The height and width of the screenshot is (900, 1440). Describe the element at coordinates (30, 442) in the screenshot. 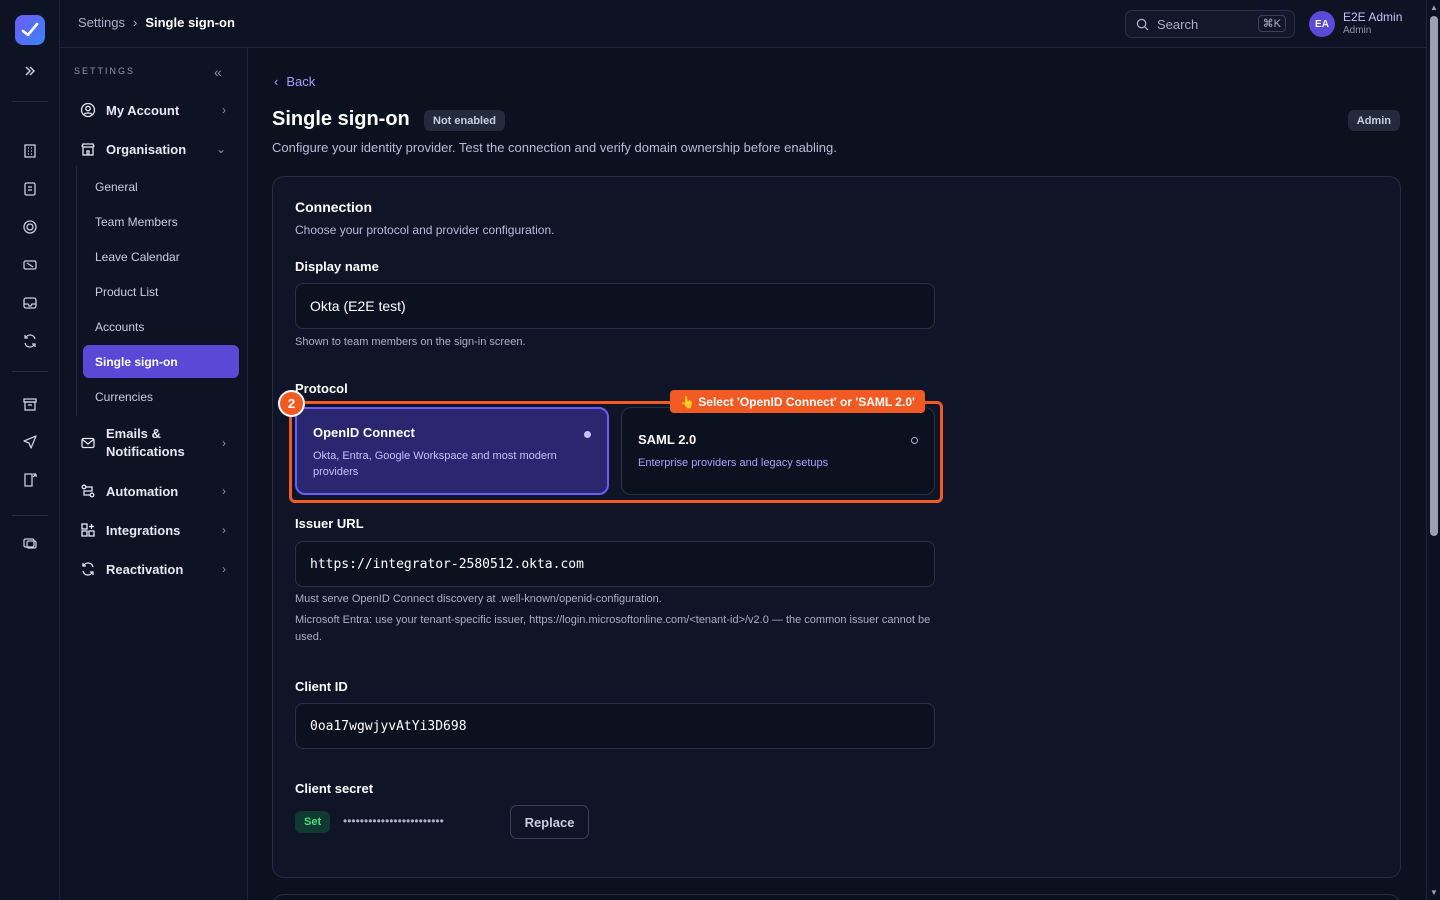

I see `send-icon` at that location.